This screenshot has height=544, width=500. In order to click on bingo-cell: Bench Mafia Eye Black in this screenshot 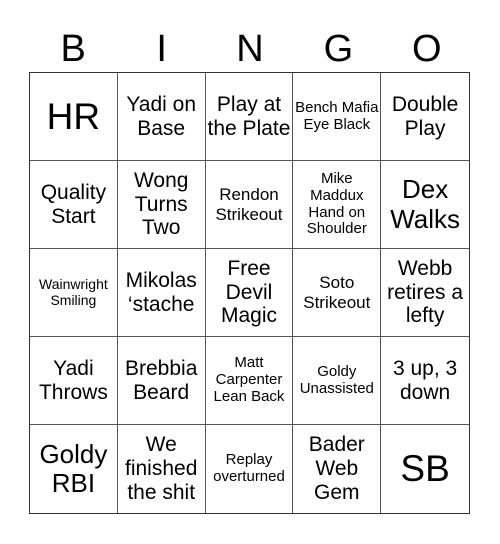, I will do `click(337, 117)`.